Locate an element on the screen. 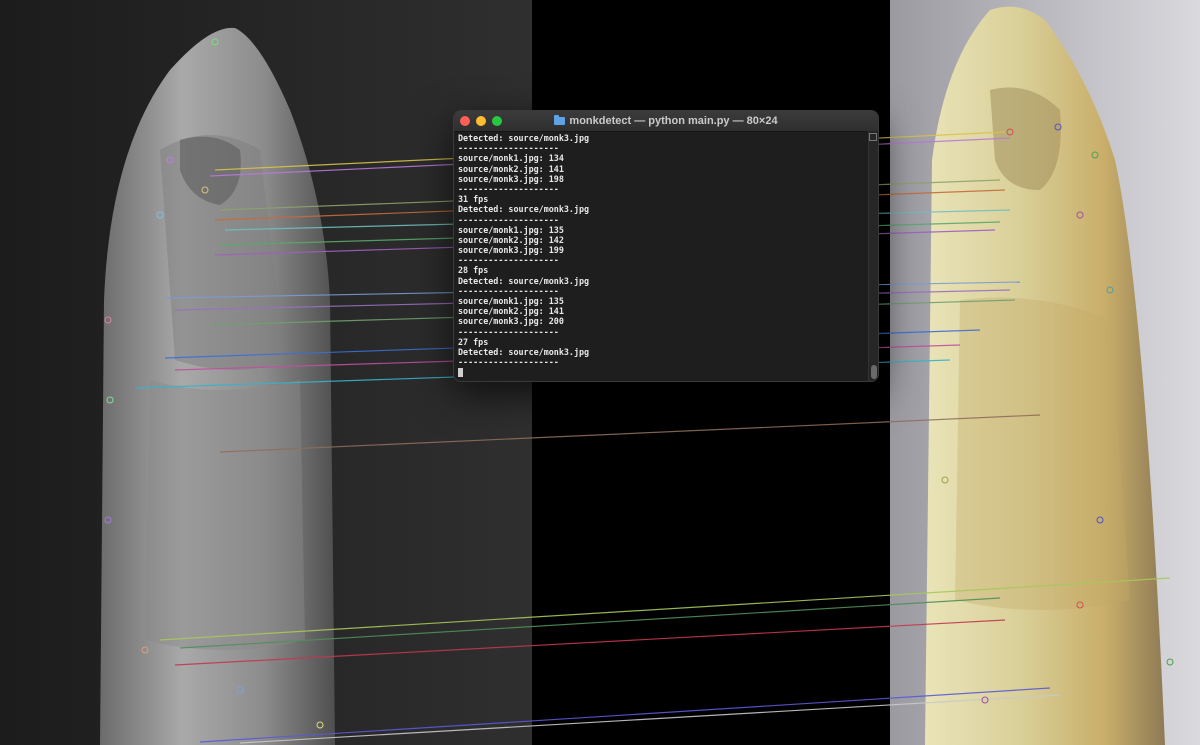  scrollbar-thumb is located at coordinates (874, 372).